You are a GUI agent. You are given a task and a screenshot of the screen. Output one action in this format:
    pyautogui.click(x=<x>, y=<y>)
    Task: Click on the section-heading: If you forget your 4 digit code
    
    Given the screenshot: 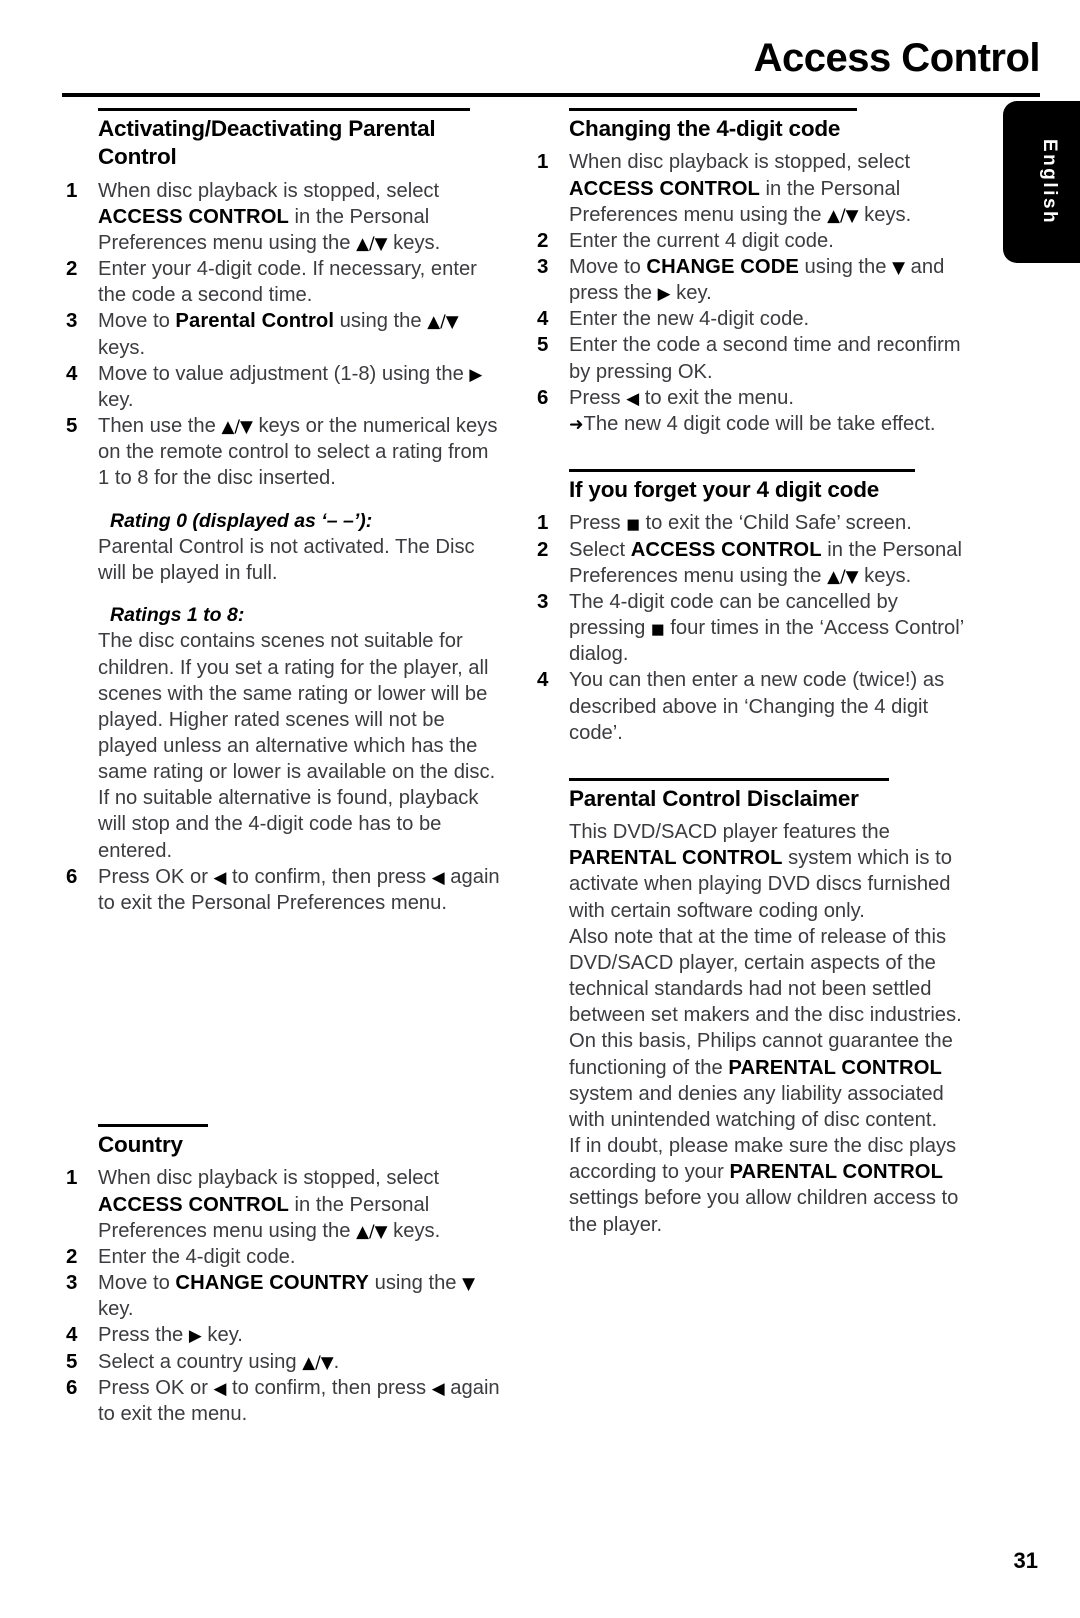 What is the action you would take?
    pyautogui.click(x=724, y=490)
    